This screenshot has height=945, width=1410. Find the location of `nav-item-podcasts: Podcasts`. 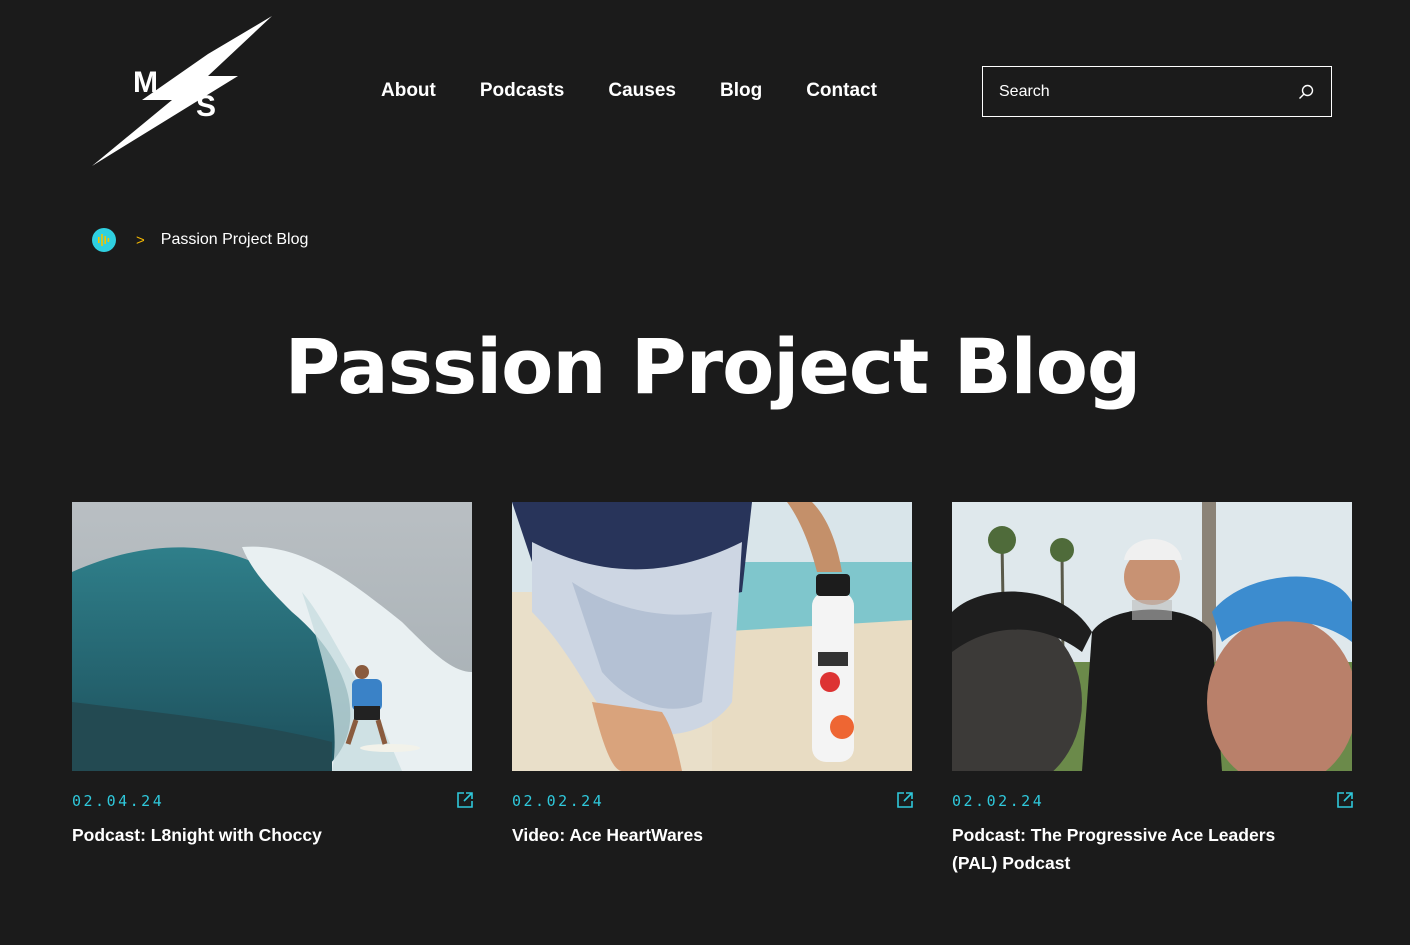

nav-item-podcasts: Podcasts is located at coordinates (522, 91).